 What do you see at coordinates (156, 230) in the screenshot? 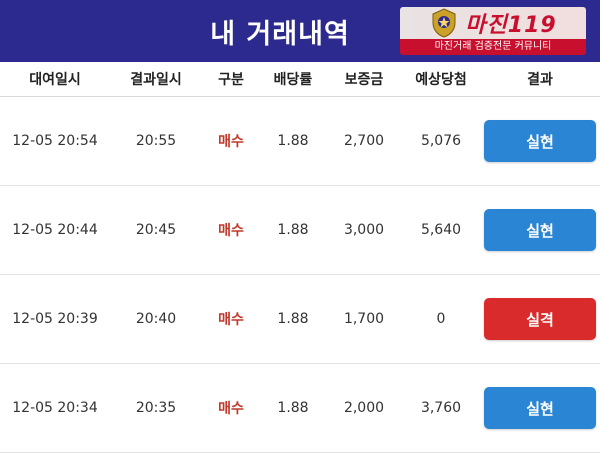
I see `result-time-cell: 20:45` at bounding box center [156, 230].